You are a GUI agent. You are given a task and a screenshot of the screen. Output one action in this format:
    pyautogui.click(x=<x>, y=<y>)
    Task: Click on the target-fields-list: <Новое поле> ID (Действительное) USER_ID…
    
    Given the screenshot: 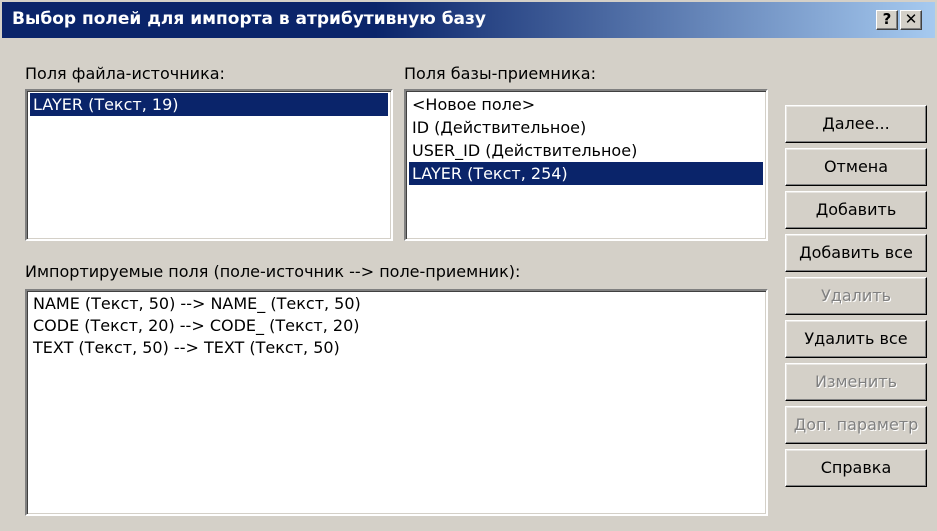 What is the action you would take?
    pyautogui.click(x=586, y=165)
    